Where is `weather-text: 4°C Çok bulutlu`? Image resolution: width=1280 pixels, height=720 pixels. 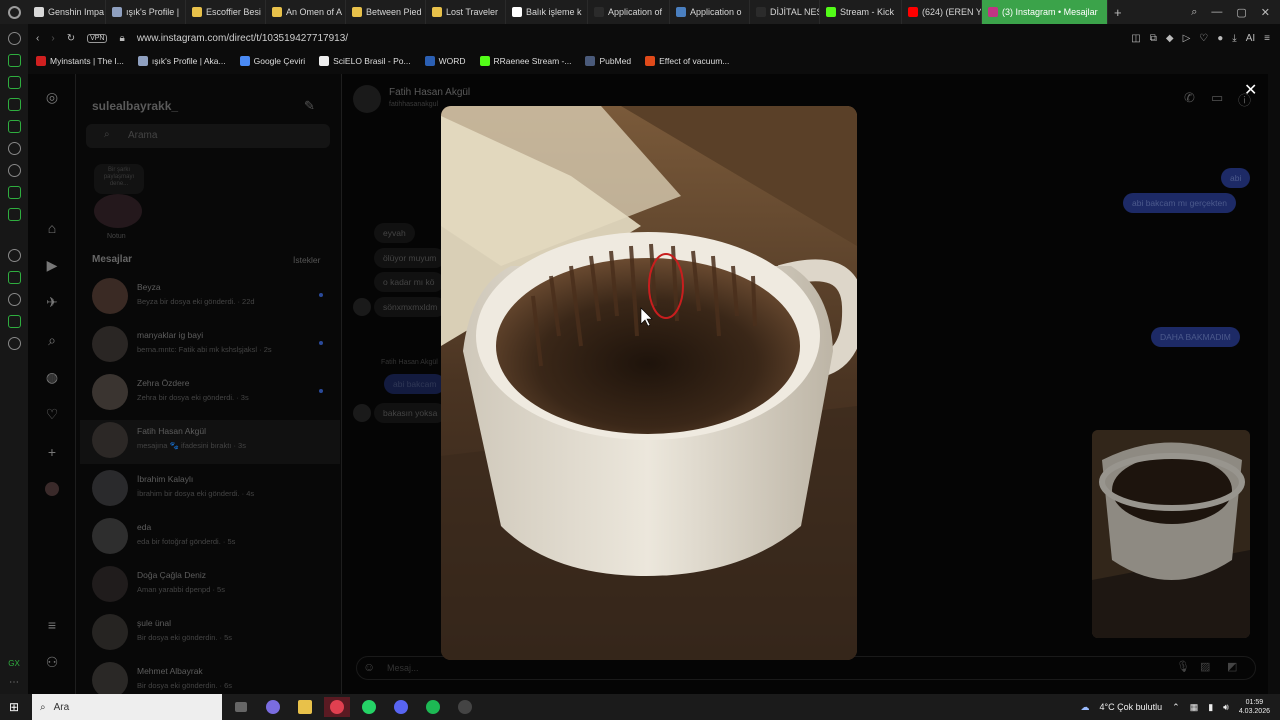
weather-text: 4°C Çok bulutlu is located at coordinates (1131, 707).